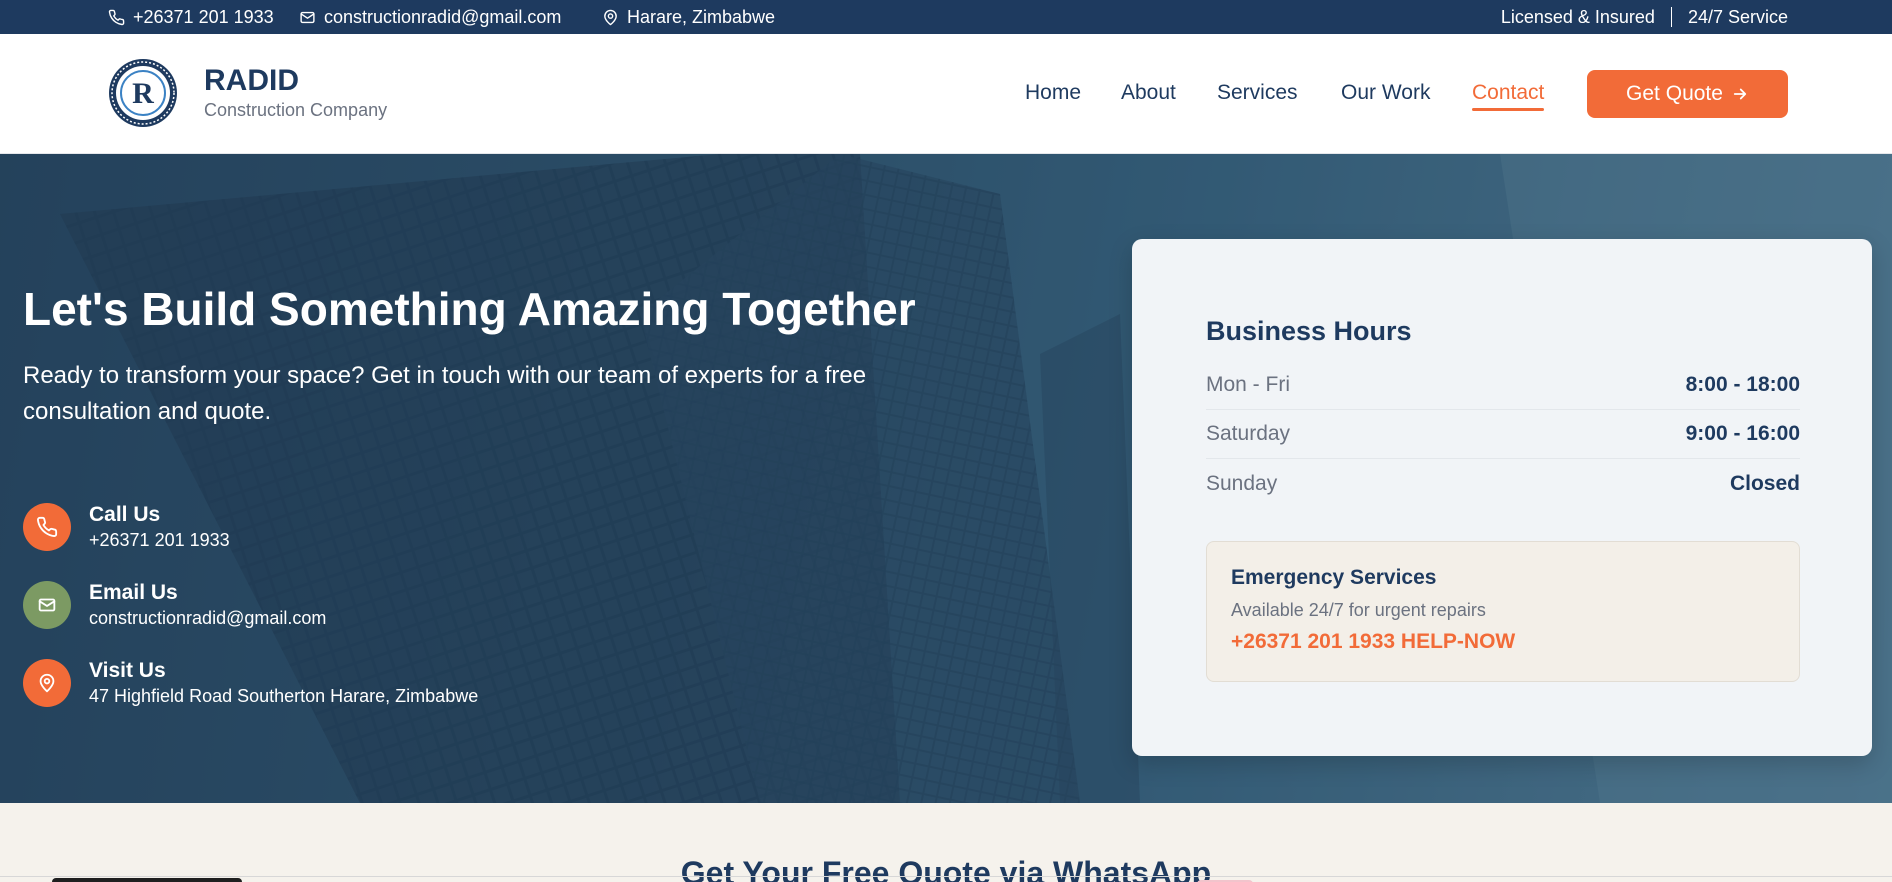  What do you see at coordinates (1358, 610) in the screenshot?
I see `emergency-subtitle: Available 24/7 for urgent repairs` at bounding box center [1358, 610].